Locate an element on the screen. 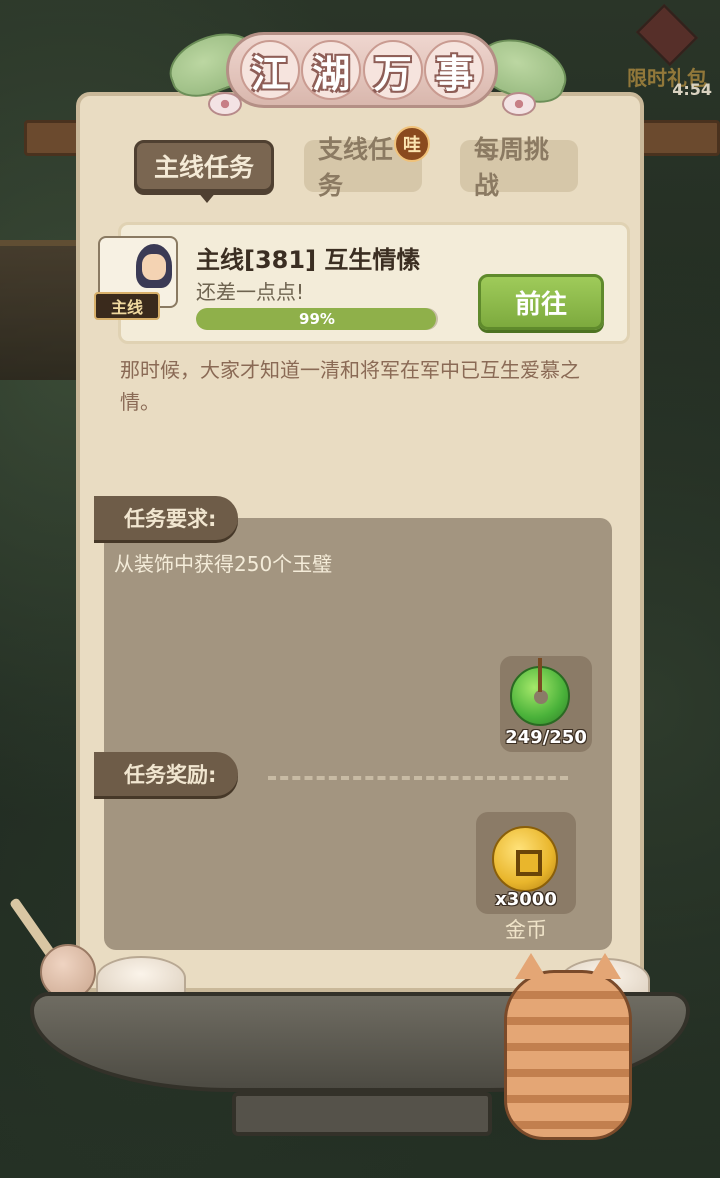 Image resolution: width=720 pixels, height=1178 pixels. title-char: 万 is located at coordinates (392, 70).